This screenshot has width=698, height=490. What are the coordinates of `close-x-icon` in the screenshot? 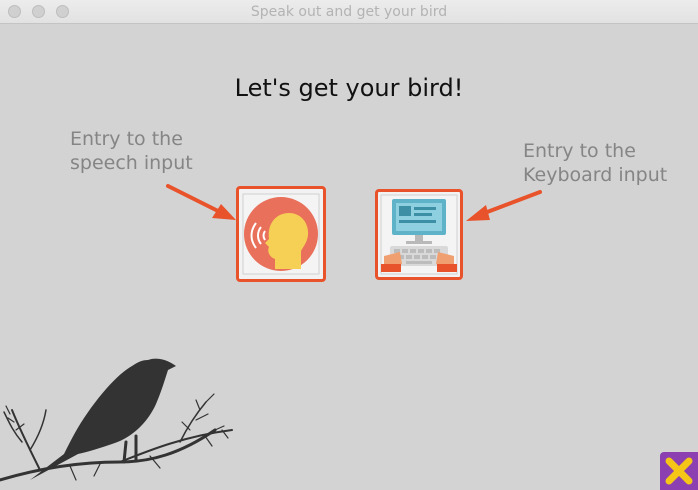 It's located at (679, 471).